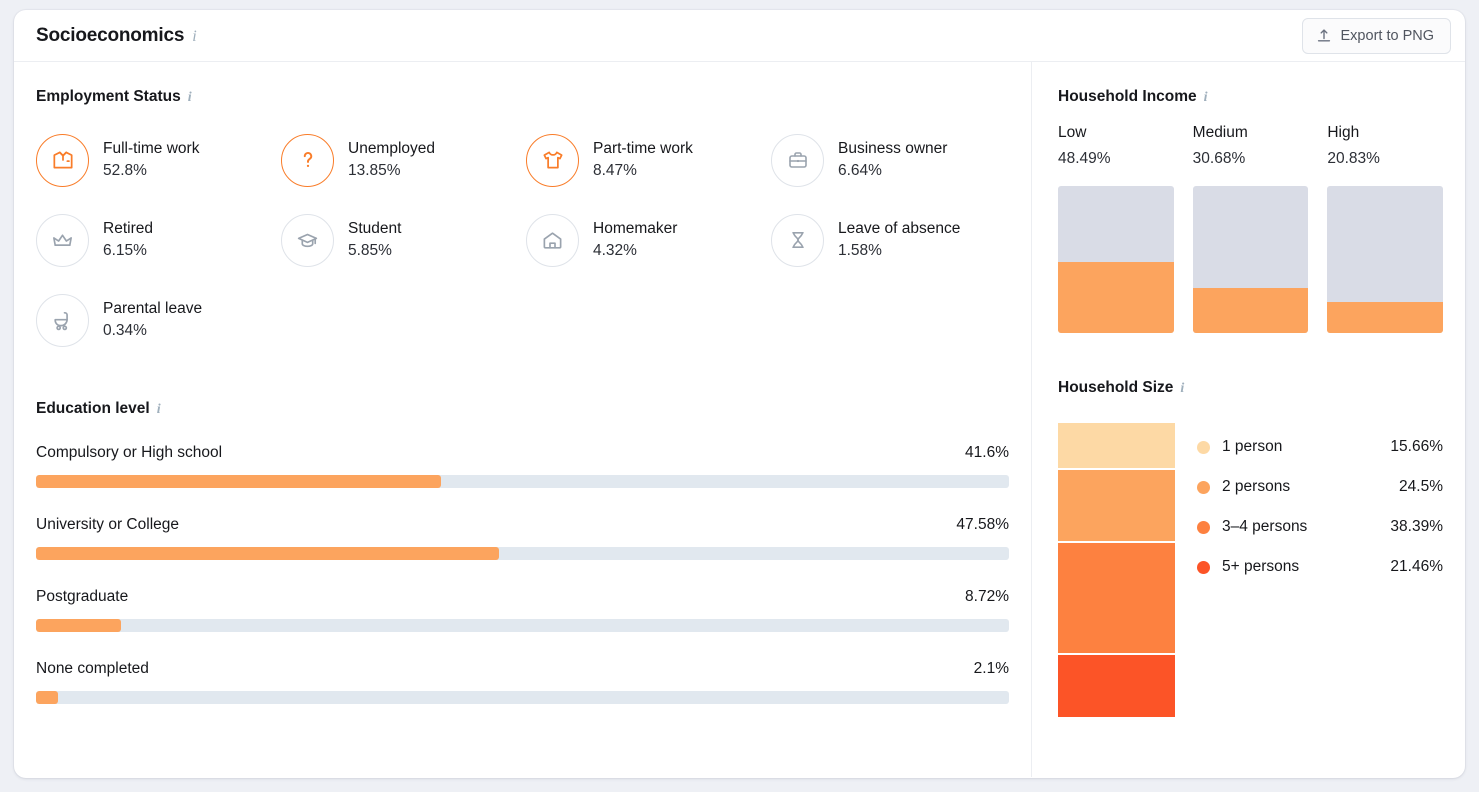  I want to click on legend-item-5-plus-persons: 5+ persons 21.46%, so click(1320, 567).